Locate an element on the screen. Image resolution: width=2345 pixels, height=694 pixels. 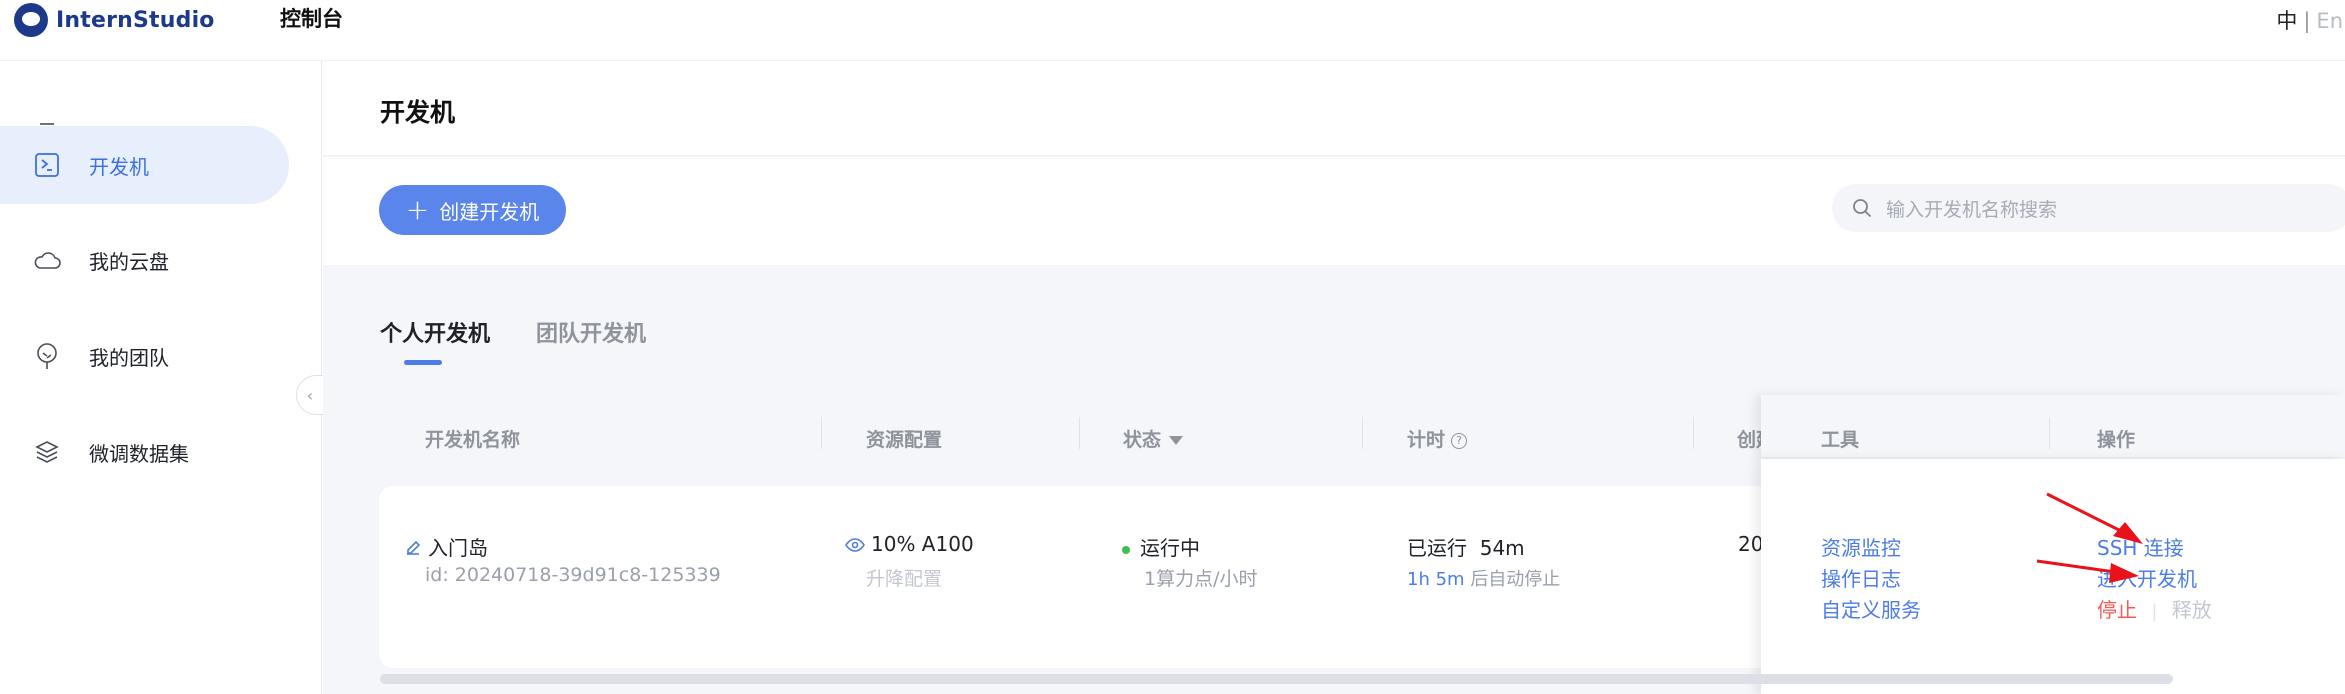
billing-rate: 1算力点/小时 is located at coordinates (1201, 579).